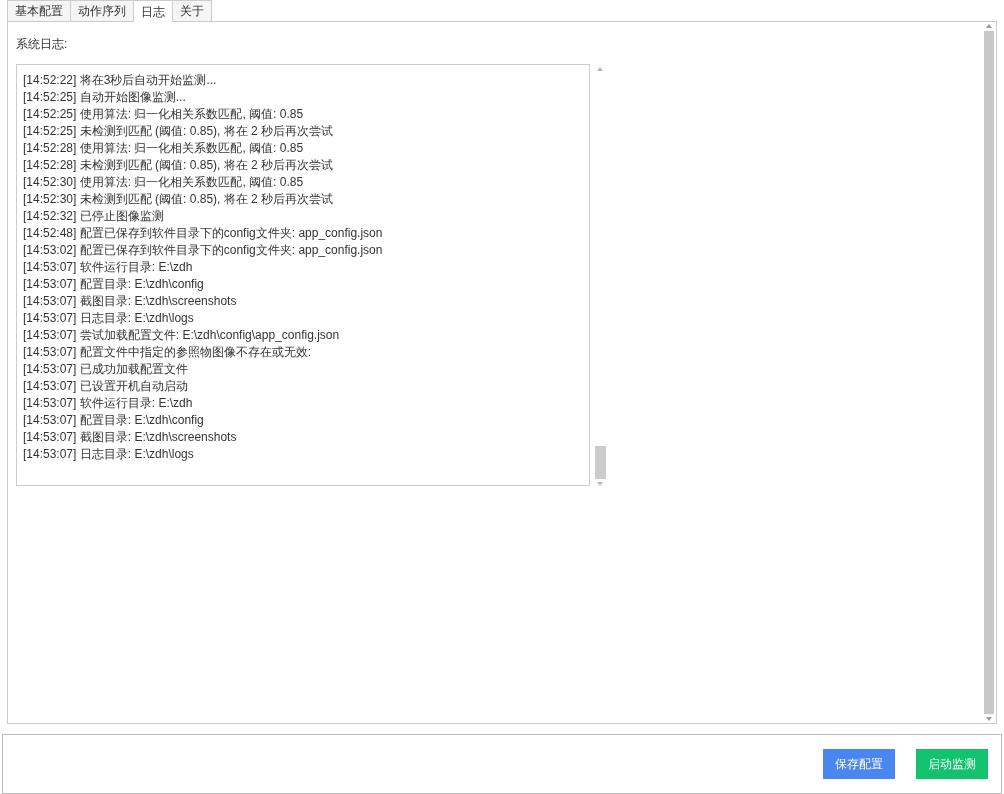  What do you see at coordinates (164, 182) in the screenshot?
I see `log-line: [14:52:30] 使用算法: 归一化相关系数匹配, 阈值: 0.85` at bounding box center [164, 182].